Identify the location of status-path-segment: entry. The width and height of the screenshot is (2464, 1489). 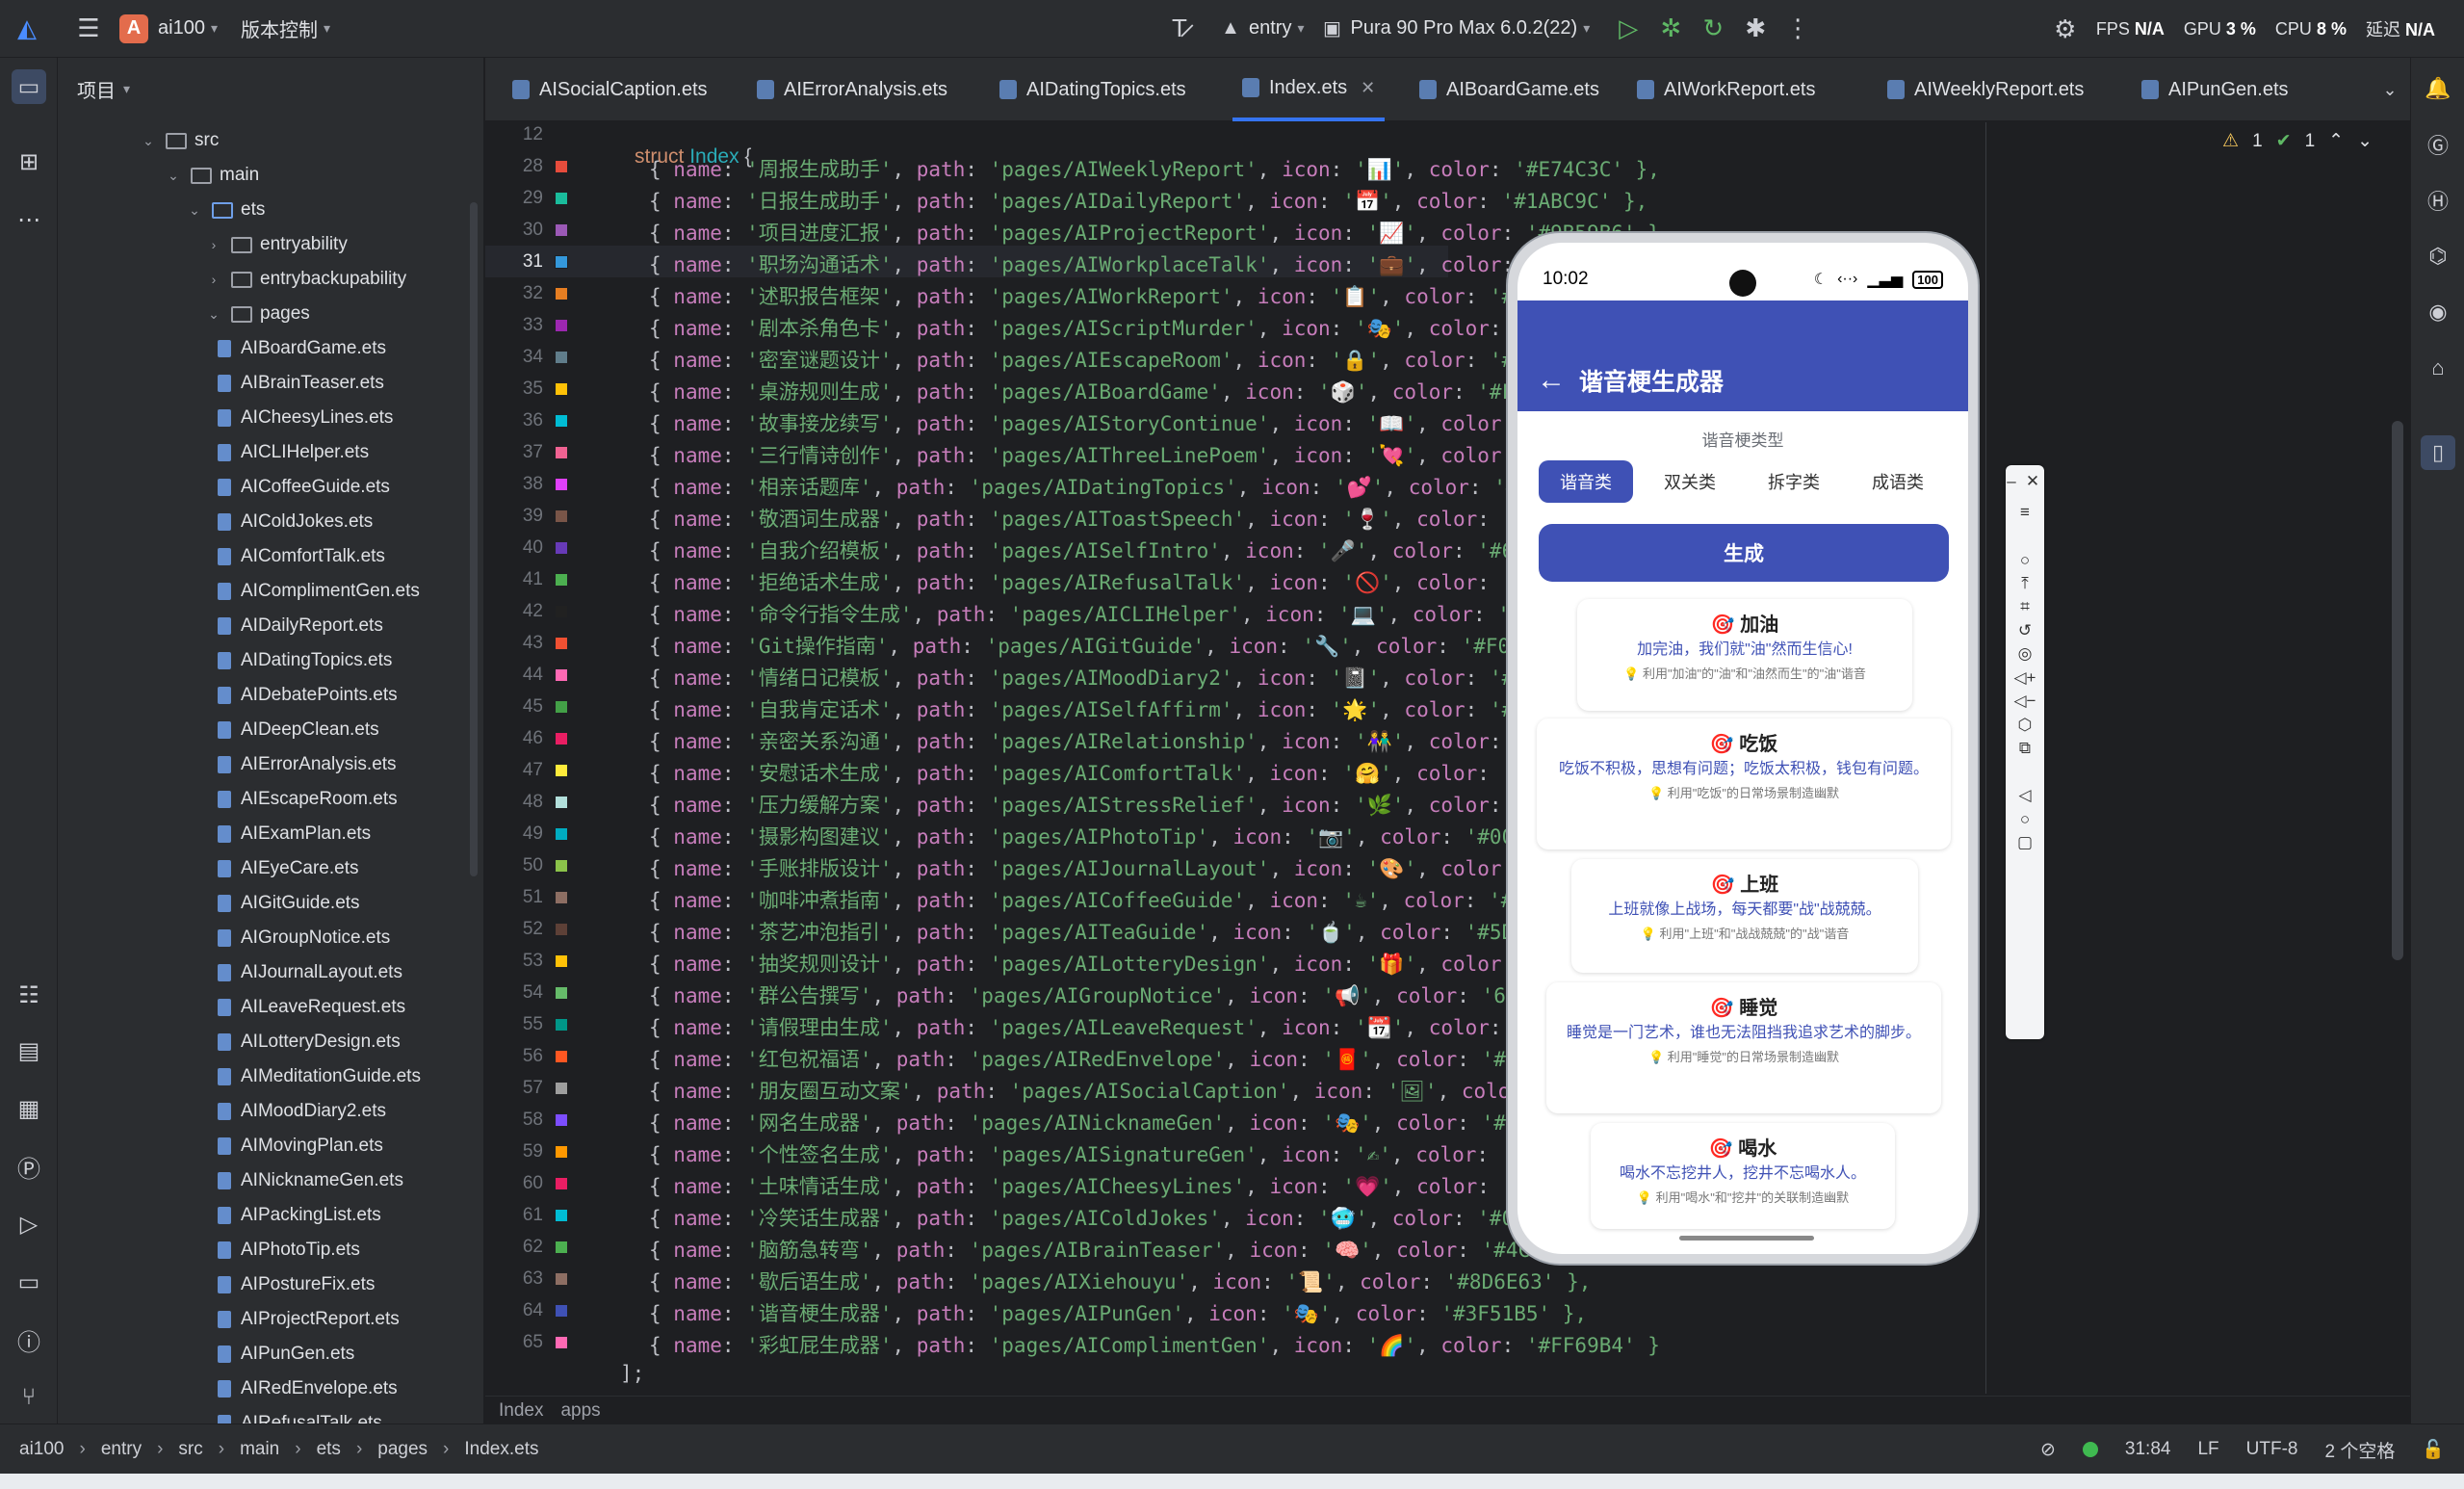
(121, 1449).